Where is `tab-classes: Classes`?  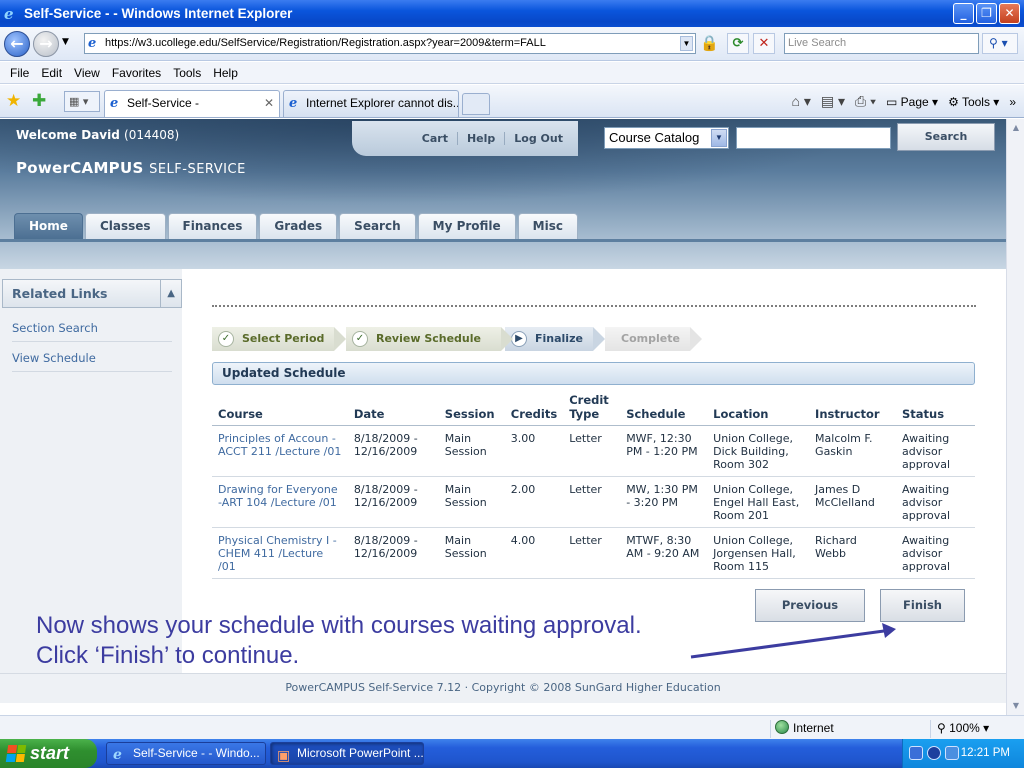 tab-classes: Classes is located at coordinates (125, 226).